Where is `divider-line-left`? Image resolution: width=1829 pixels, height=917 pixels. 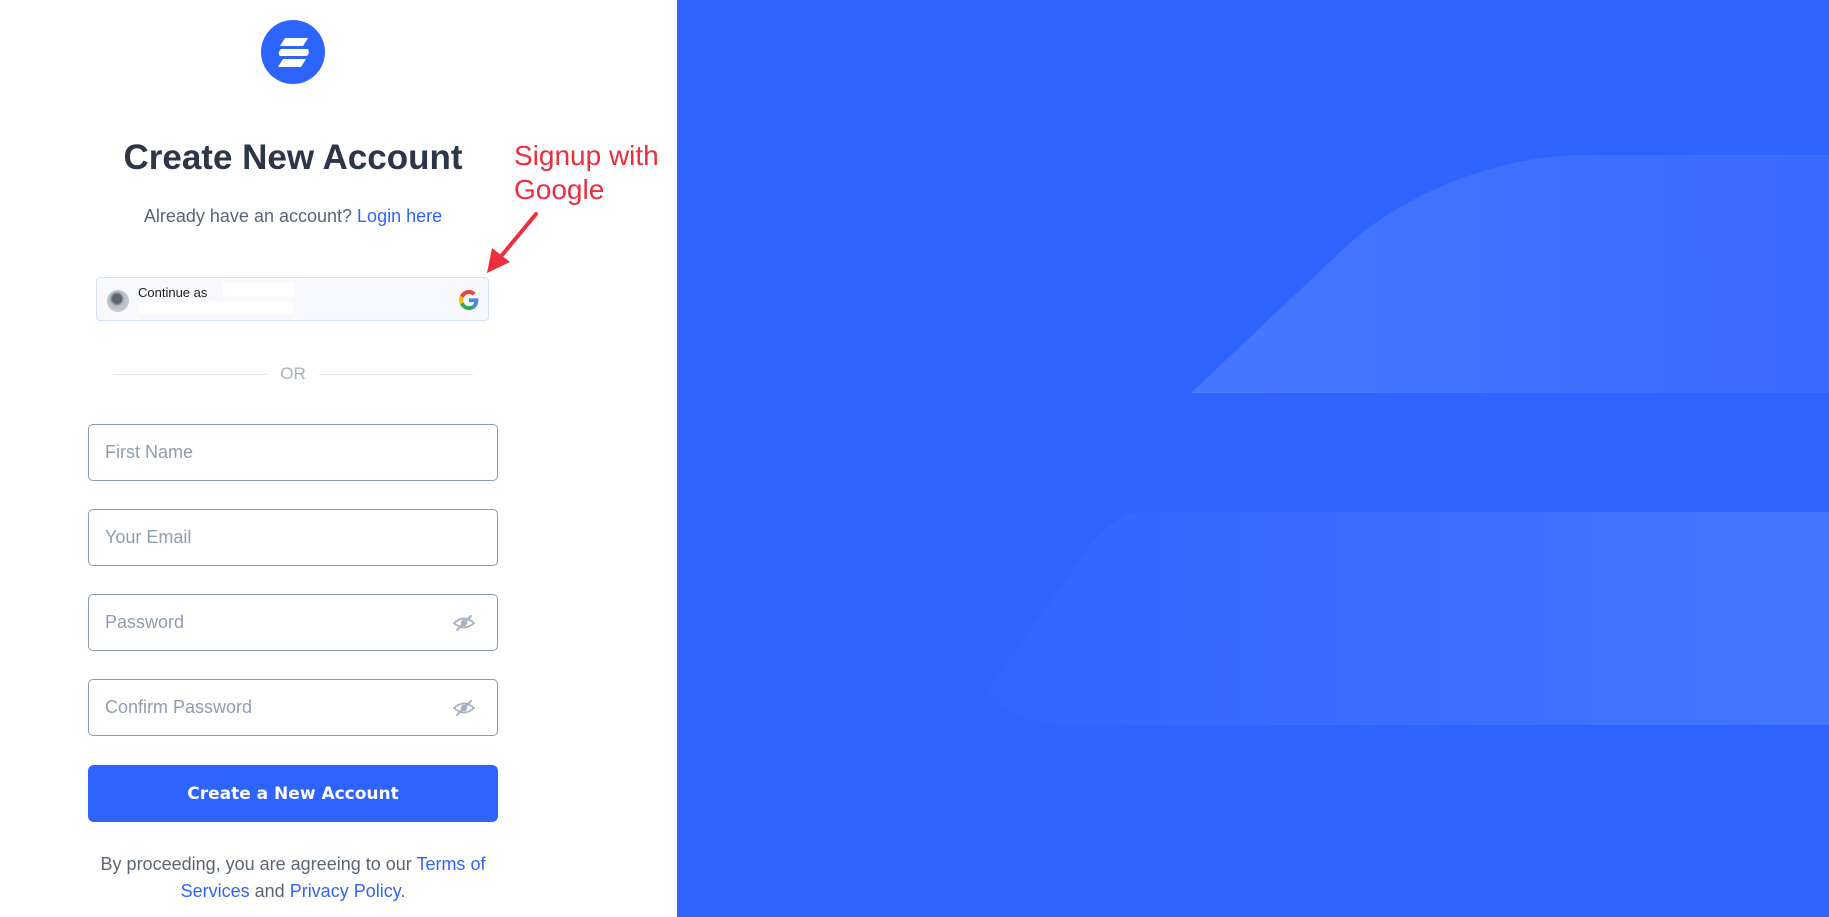
divider-line-left is located at coordinates (190, 374).